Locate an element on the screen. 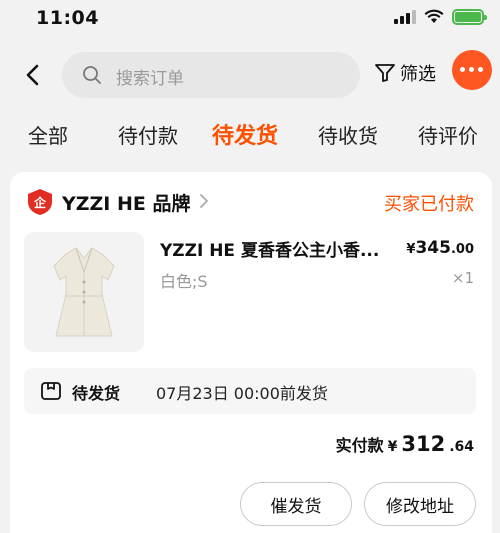 Image resolution: width=500 pixels, height=533 pixels. shop-name: YZZI HE 品牌 is located at coordinates (126, 202).